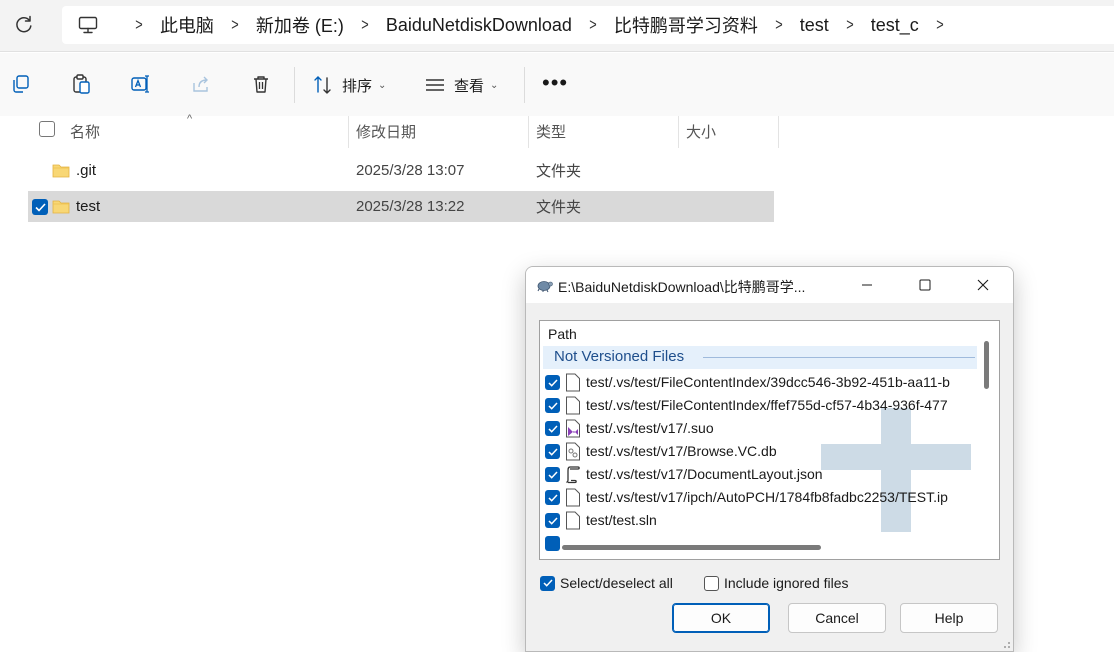 This screenshot has width=1114, height=652. Describe the element at coordinates (349, 85) in the screenshot. I see `sort-button: 排序 ⌄` at that location.